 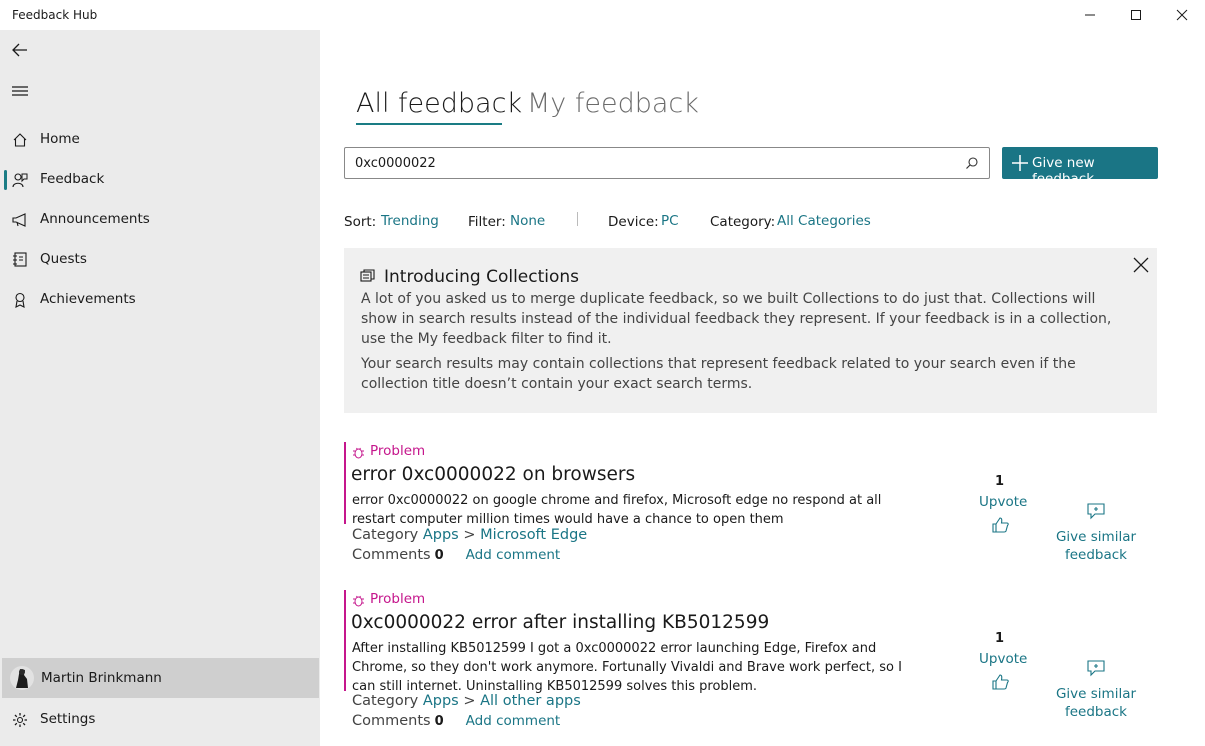 I want to click on sidebar-item-label: Home, so click(x=60, y=139).